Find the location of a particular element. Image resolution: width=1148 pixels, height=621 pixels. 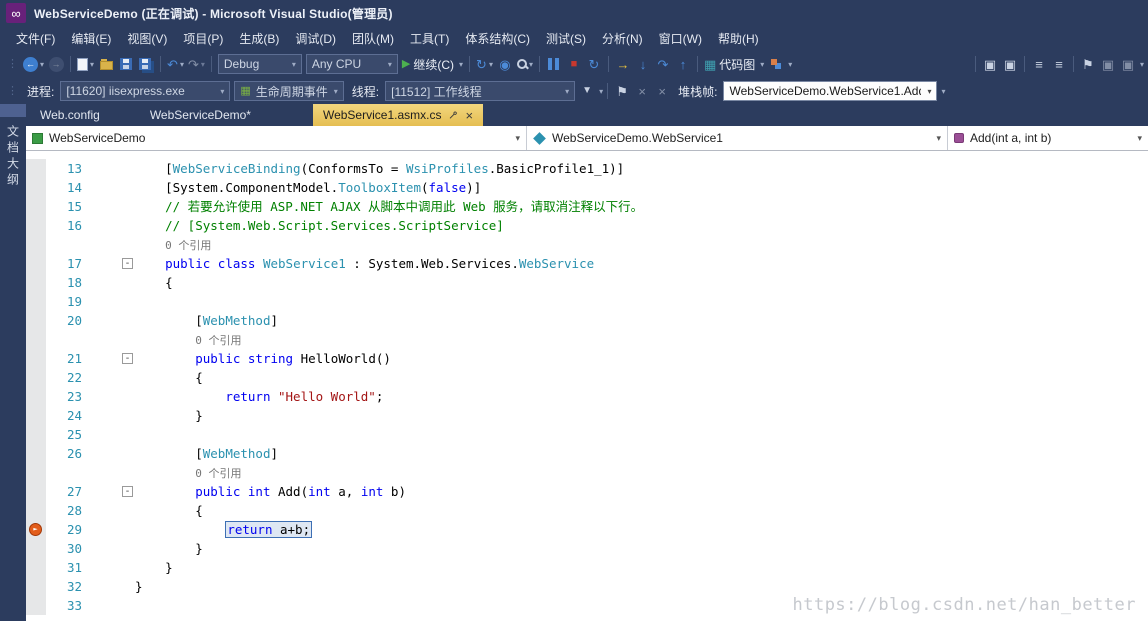

decrease-indent-button: ≡ is located at coordinates (1039, 64).